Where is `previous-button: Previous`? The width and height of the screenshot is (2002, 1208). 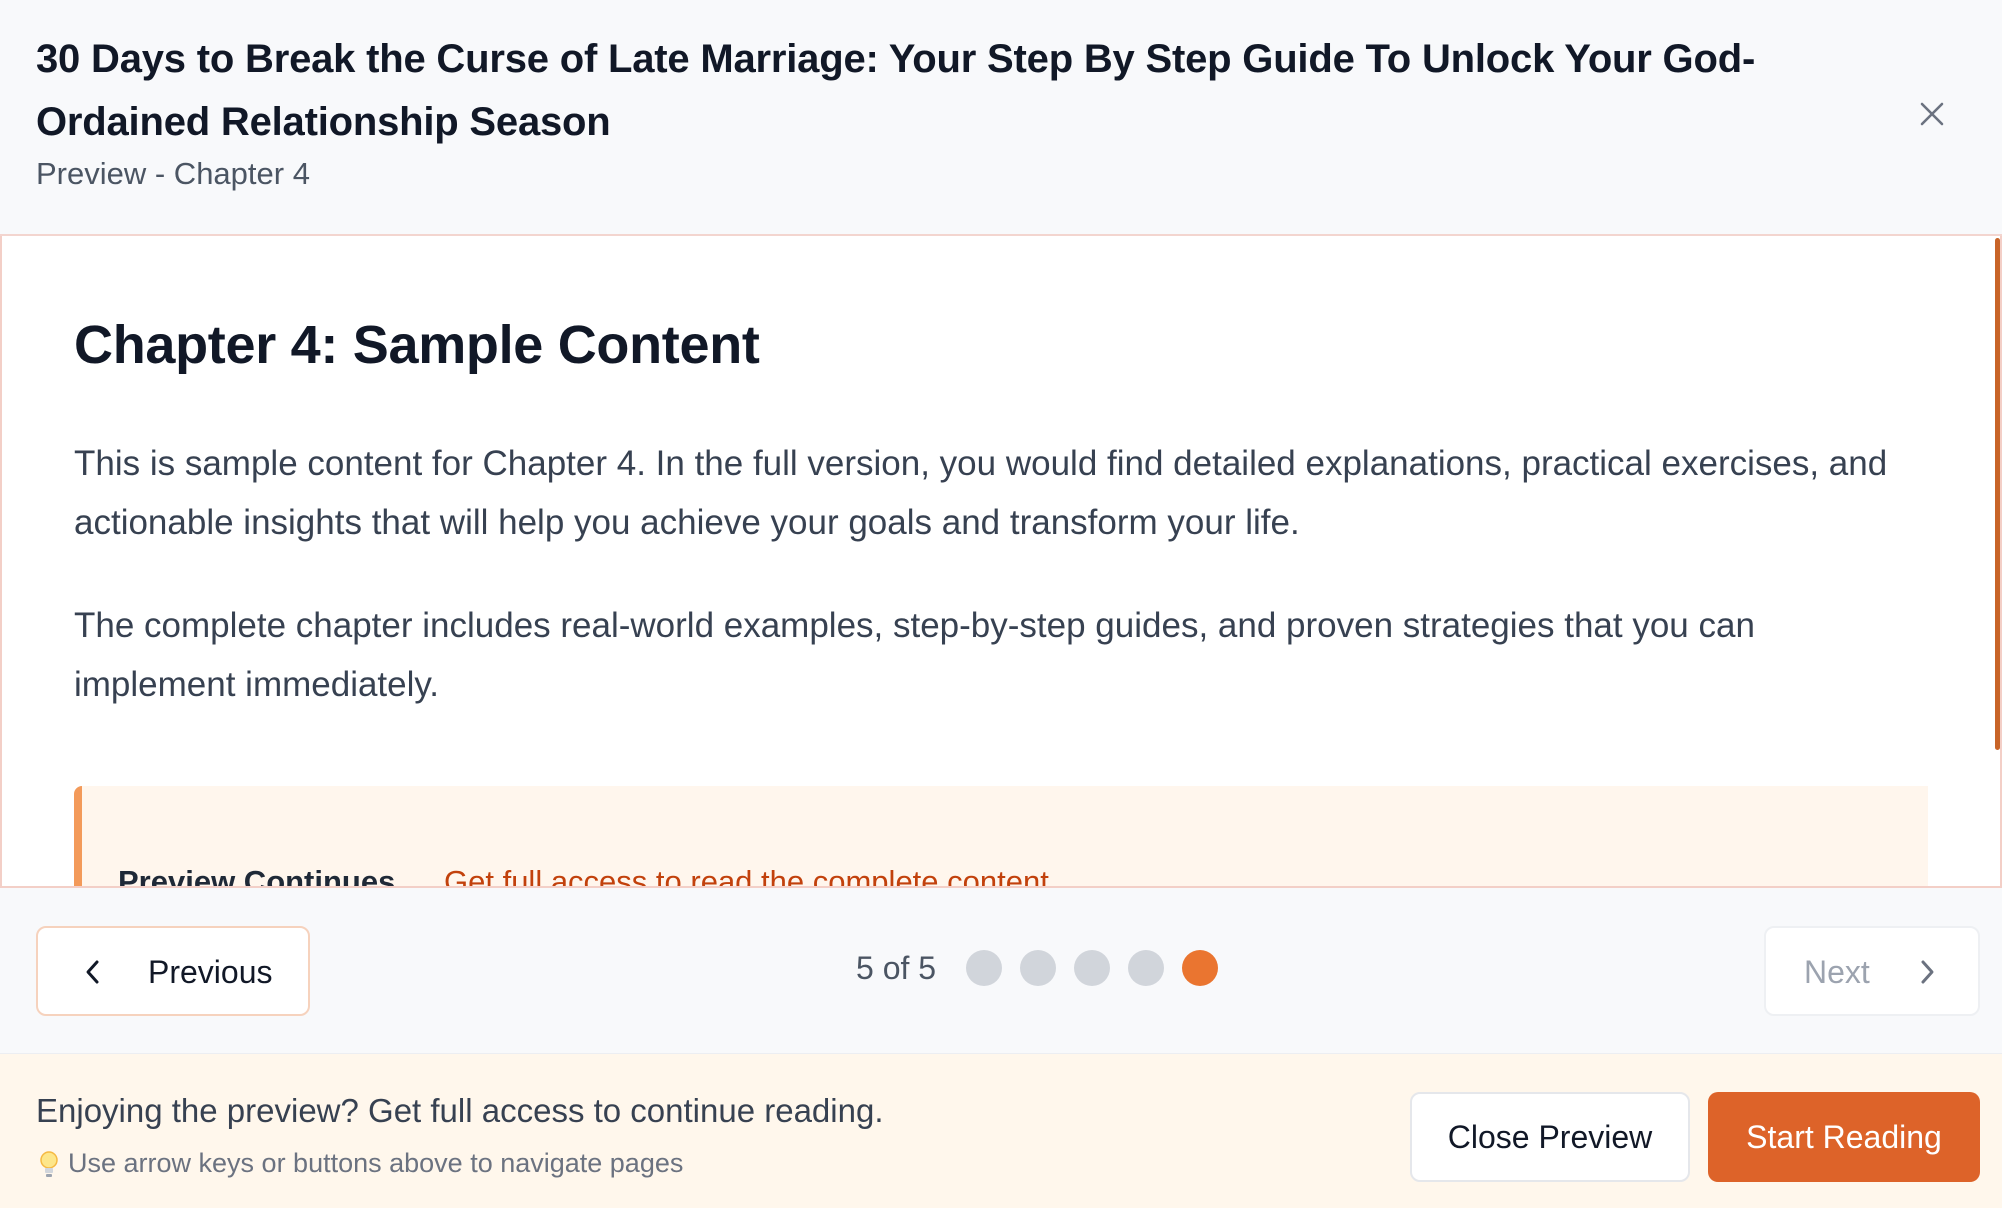
previous-button: Previous is located at coordinates (173, 971).